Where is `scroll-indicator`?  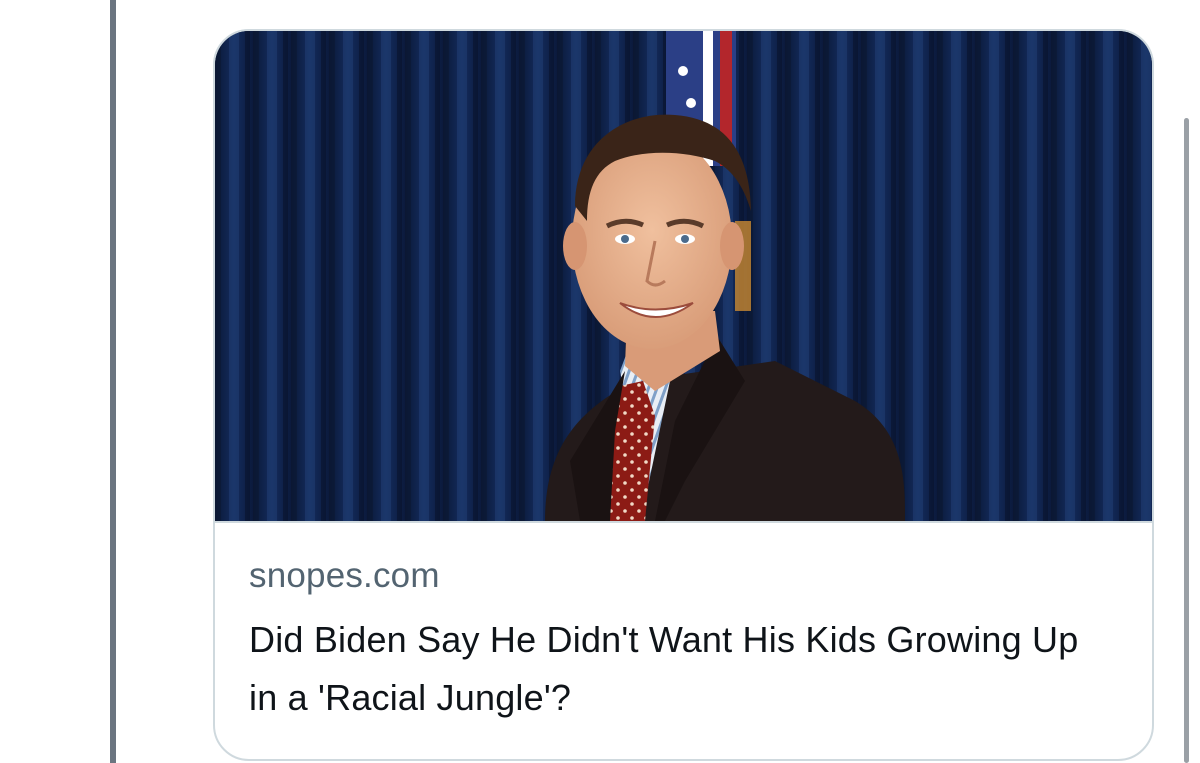 scroll-indicator is located at coordinates (1186, 440).